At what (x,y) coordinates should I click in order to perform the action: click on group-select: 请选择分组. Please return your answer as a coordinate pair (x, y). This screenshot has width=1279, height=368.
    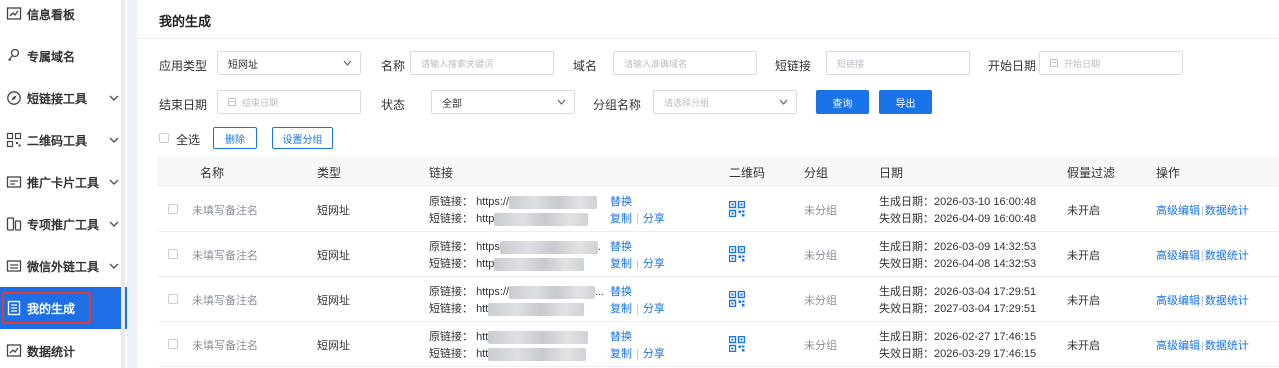
    Looking at the image, I should click on (725, 102).